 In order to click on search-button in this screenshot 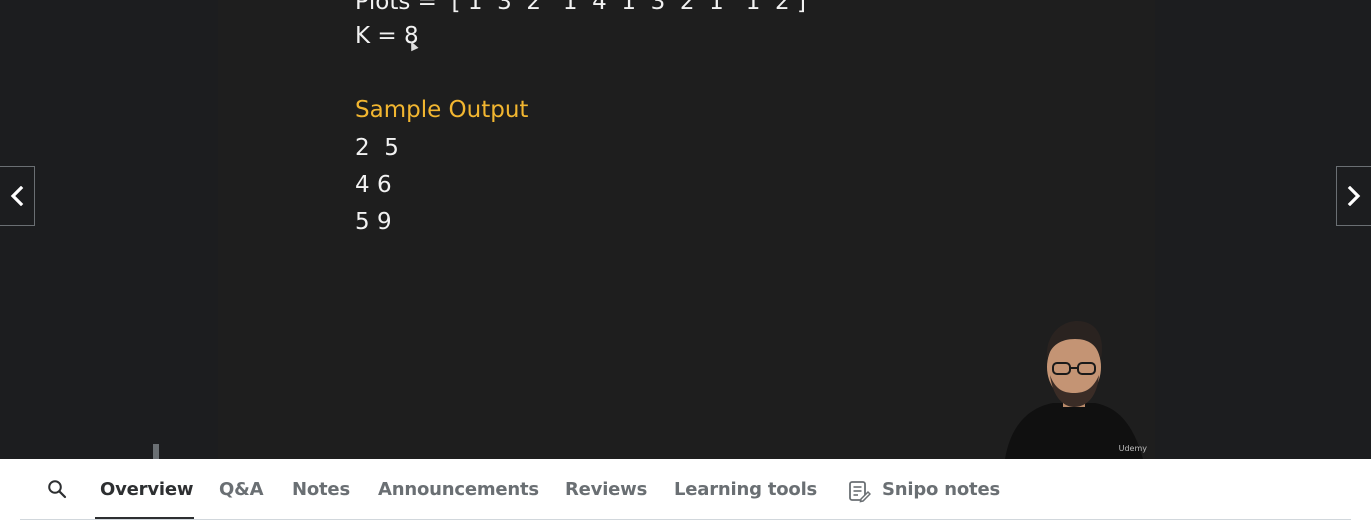, I will do `click(57, 489)`.